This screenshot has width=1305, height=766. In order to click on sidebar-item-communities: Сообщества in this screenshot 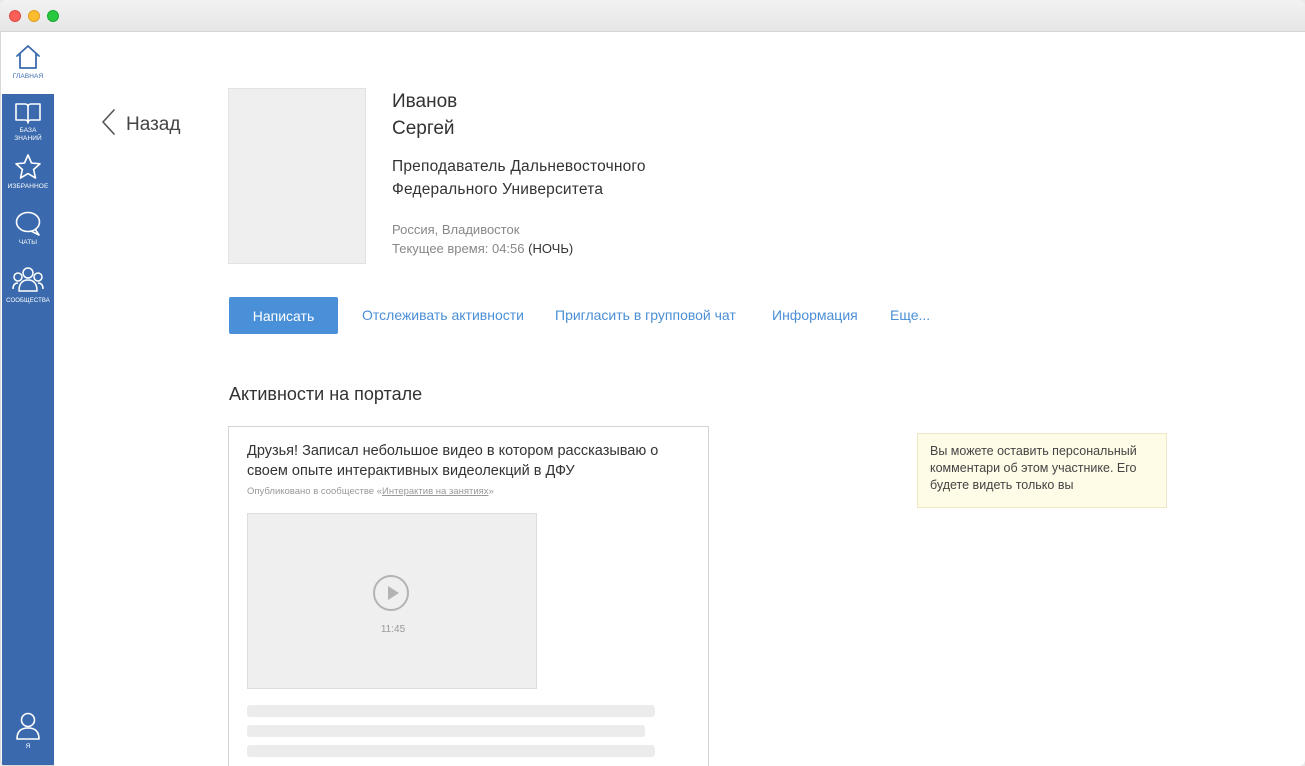, I will do `click(28, 289)`.